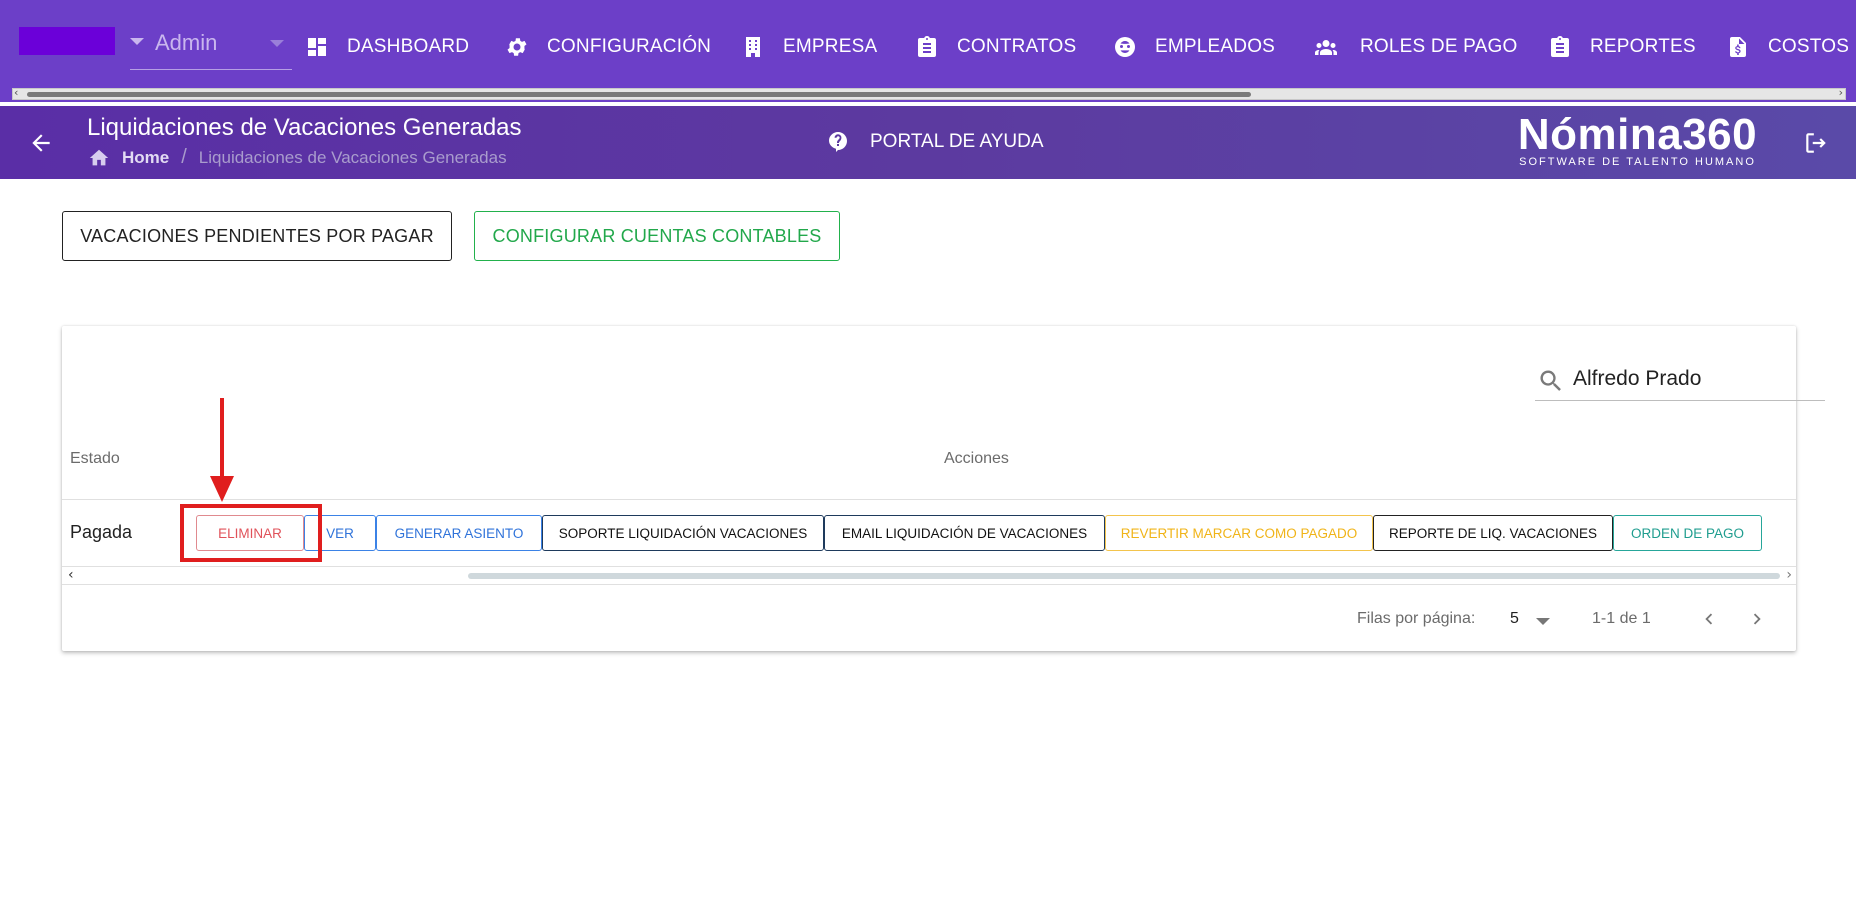  What do you see at coordinates (304, 127) in the screenshot?
I see `page-title: Liquidaciones de Vacaciones Generadas` at bounding box center [304, 127].